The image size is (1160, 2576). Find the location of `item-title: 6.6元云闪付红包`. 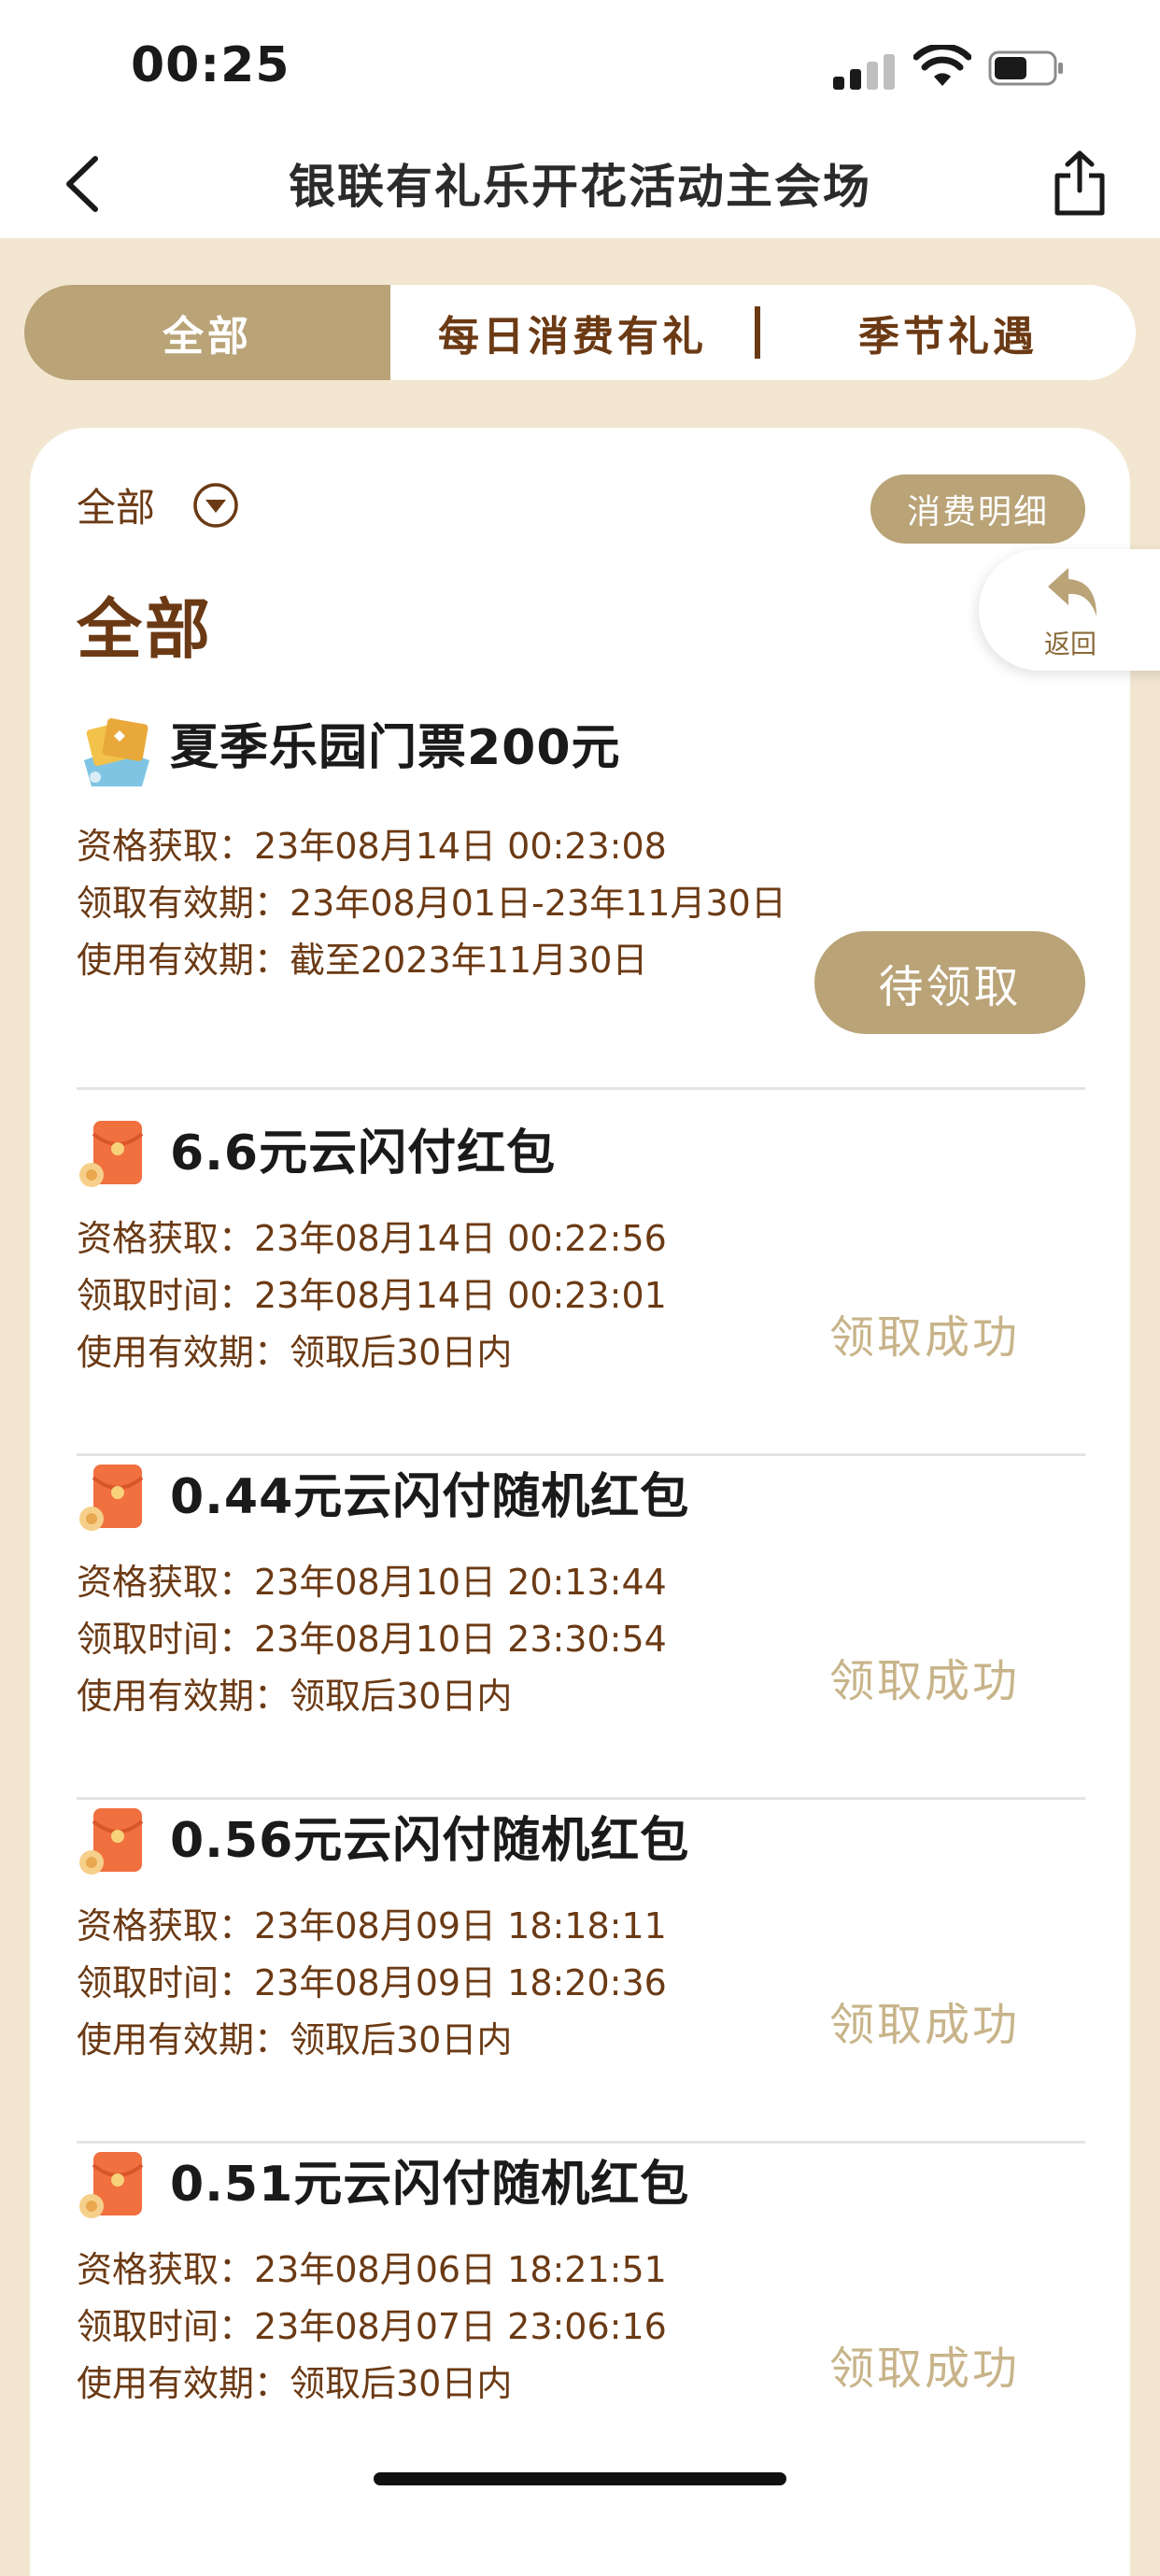

item-title: 6.6元云闪付红包 is located at coordinates (364, 1153).